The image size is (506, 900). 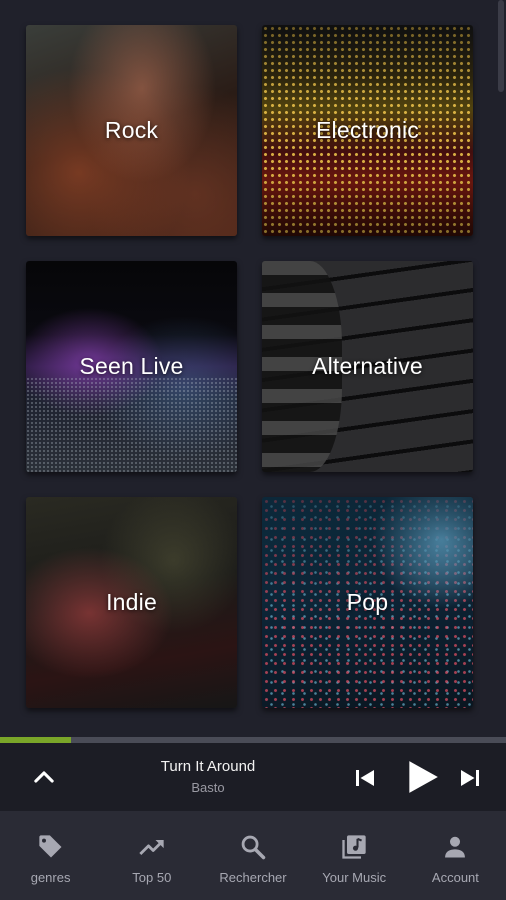 I want to click on nav-item-genres: genres, so click(x=50, y=855).